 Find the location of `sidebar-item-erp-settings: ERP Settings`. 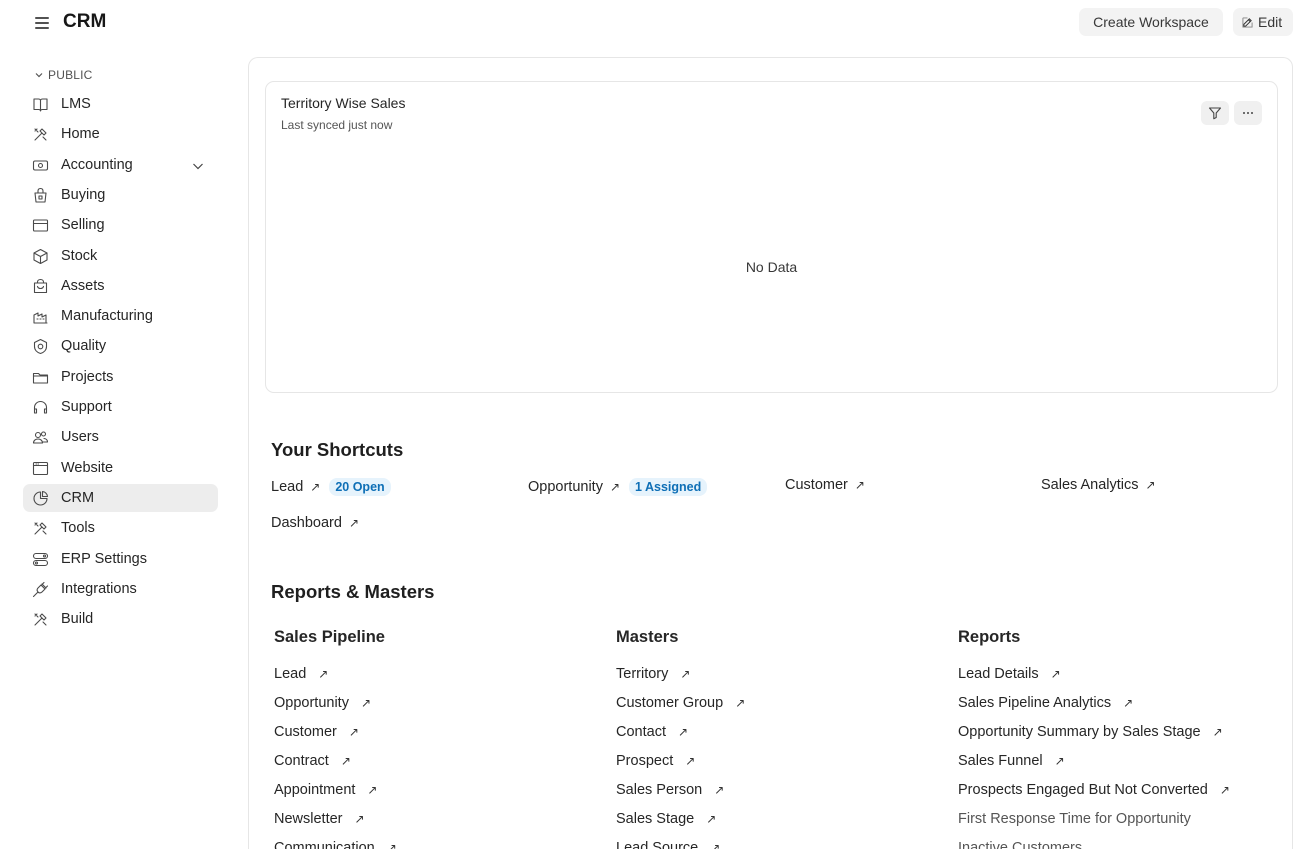

sidebar-item-erp-settings: ERP Settings is located at coordinates (120, 559).